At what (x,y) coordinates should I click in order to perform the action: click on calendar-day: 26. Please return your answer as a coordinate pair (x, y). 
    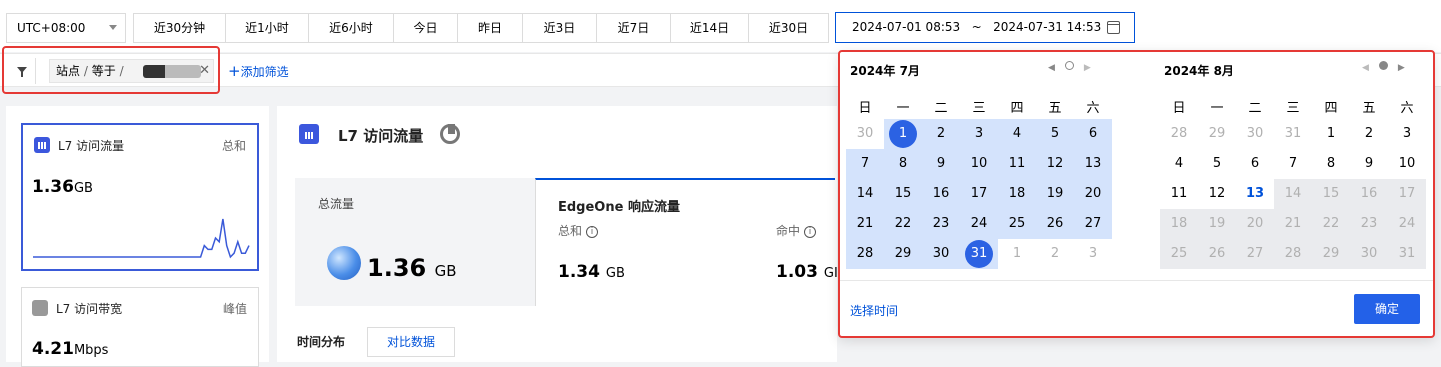
    Looking at the image, I should click on (1055, 224).